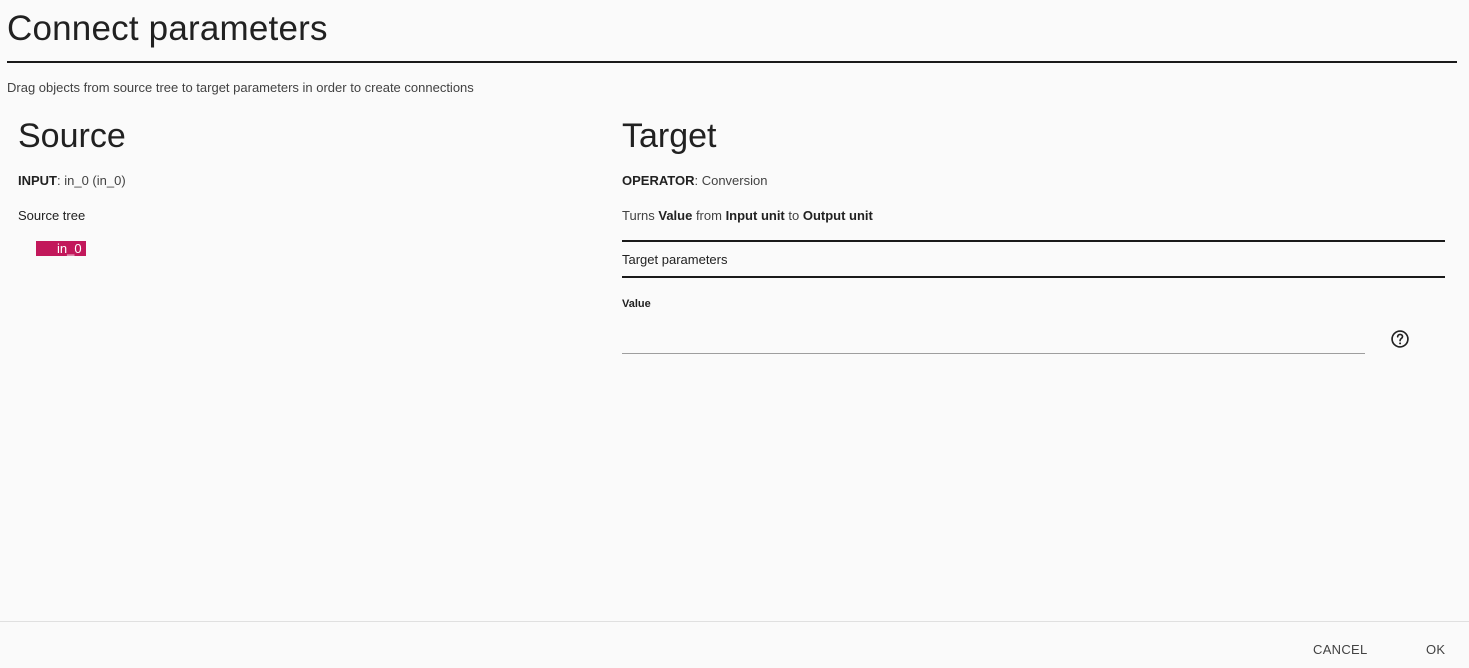 This screenshot has height=668, width=1469. What do you see at coordinates (658, 180) in the screenshot?
I see `target-operator-key: OPERATOR` at bounding box center [658, 180].